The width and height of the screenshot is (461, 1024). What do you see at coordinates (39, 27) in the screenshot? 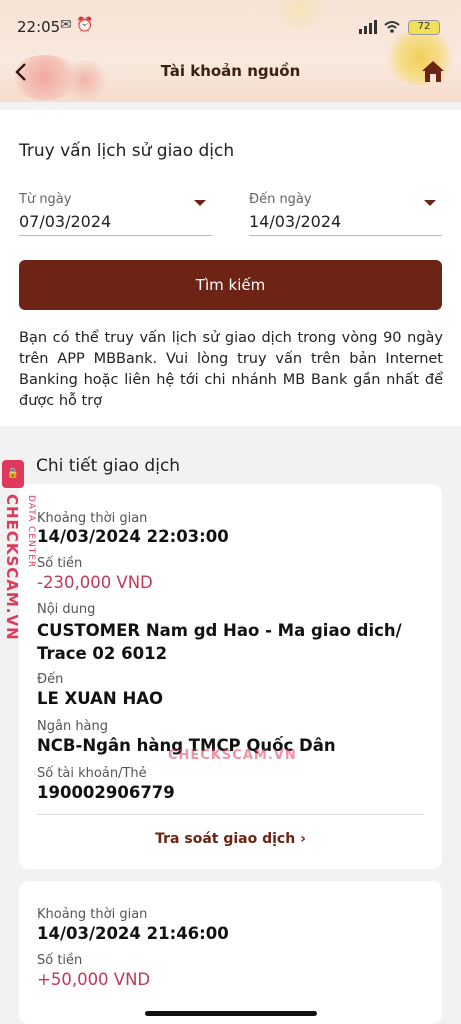
I see `status-time: 22:05` at bounding box center [39, 27].